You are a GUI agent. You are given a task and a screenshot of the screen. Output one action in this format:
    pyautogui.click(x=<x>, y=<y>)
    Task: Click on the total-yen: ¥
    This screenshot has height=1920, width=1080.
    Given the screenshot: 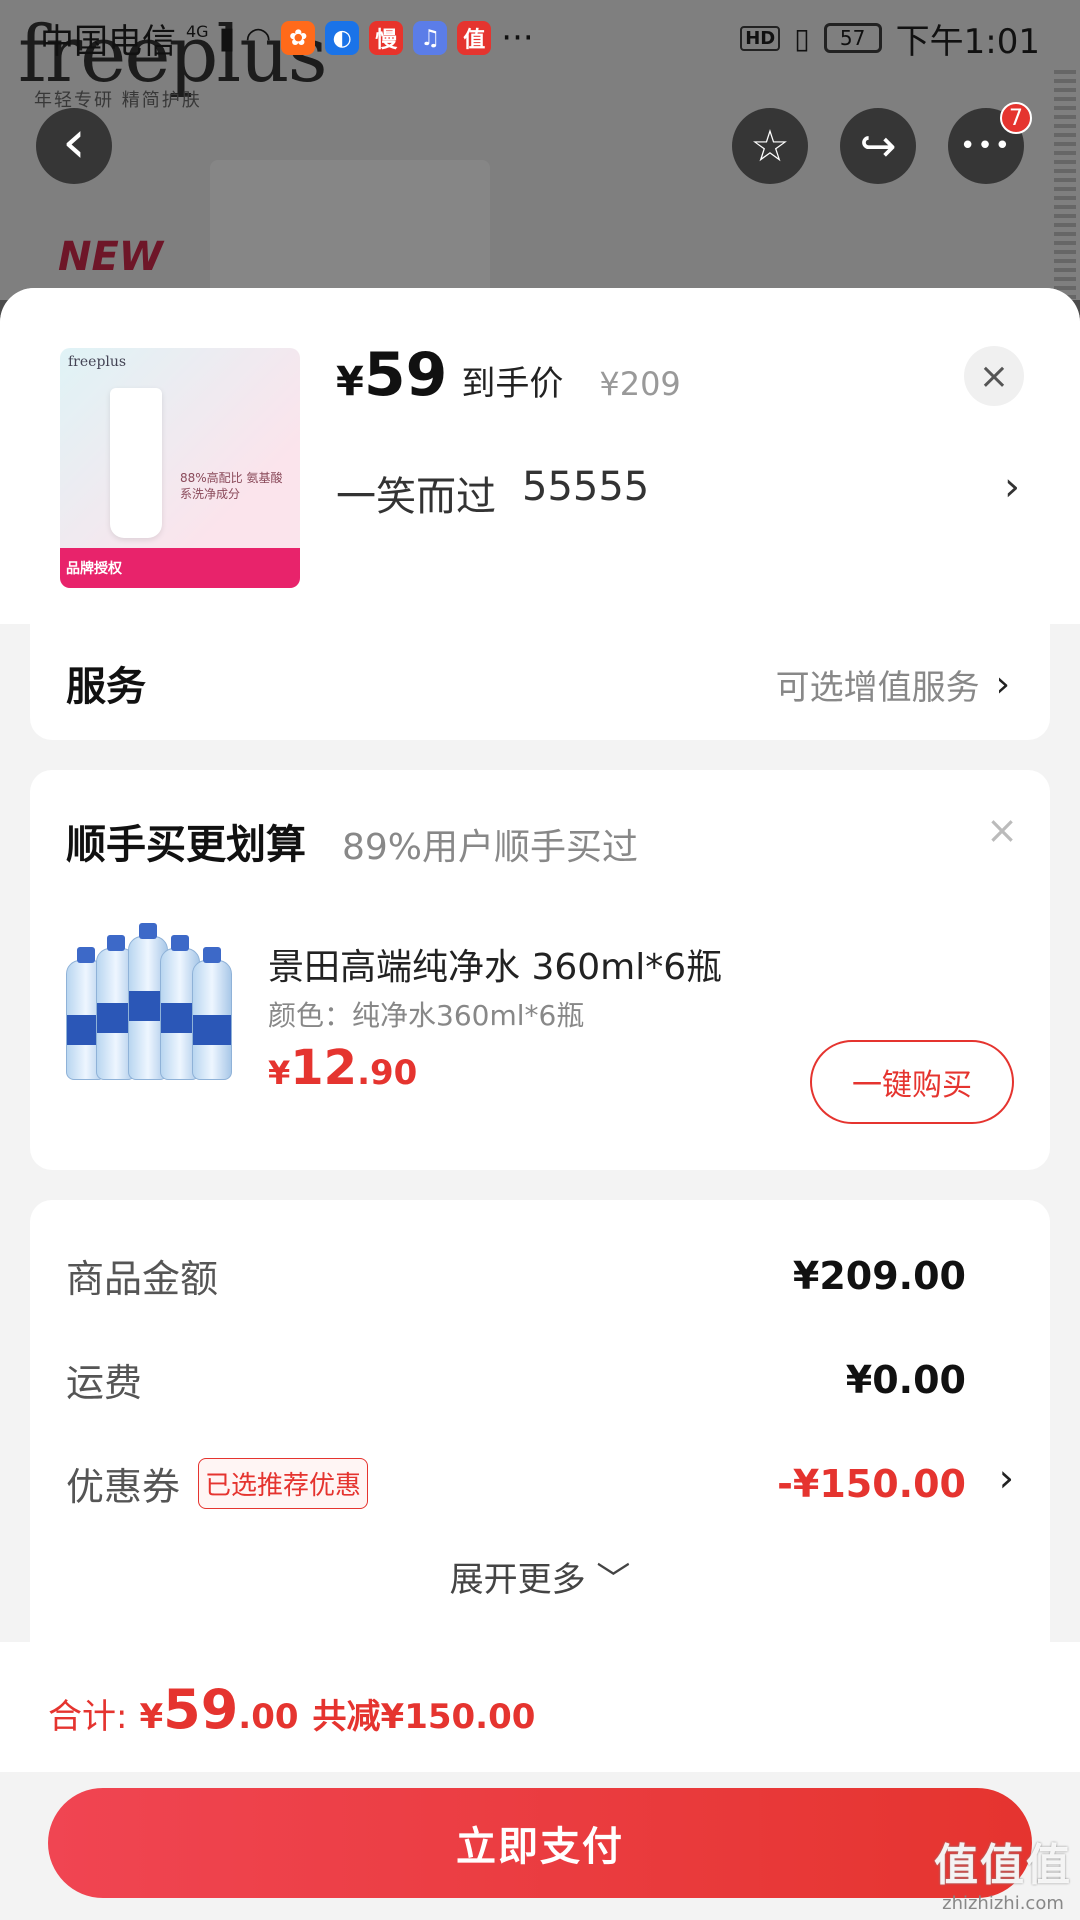 What is the action you would take?
    pyautogui.click(x=151, y=1717)
    